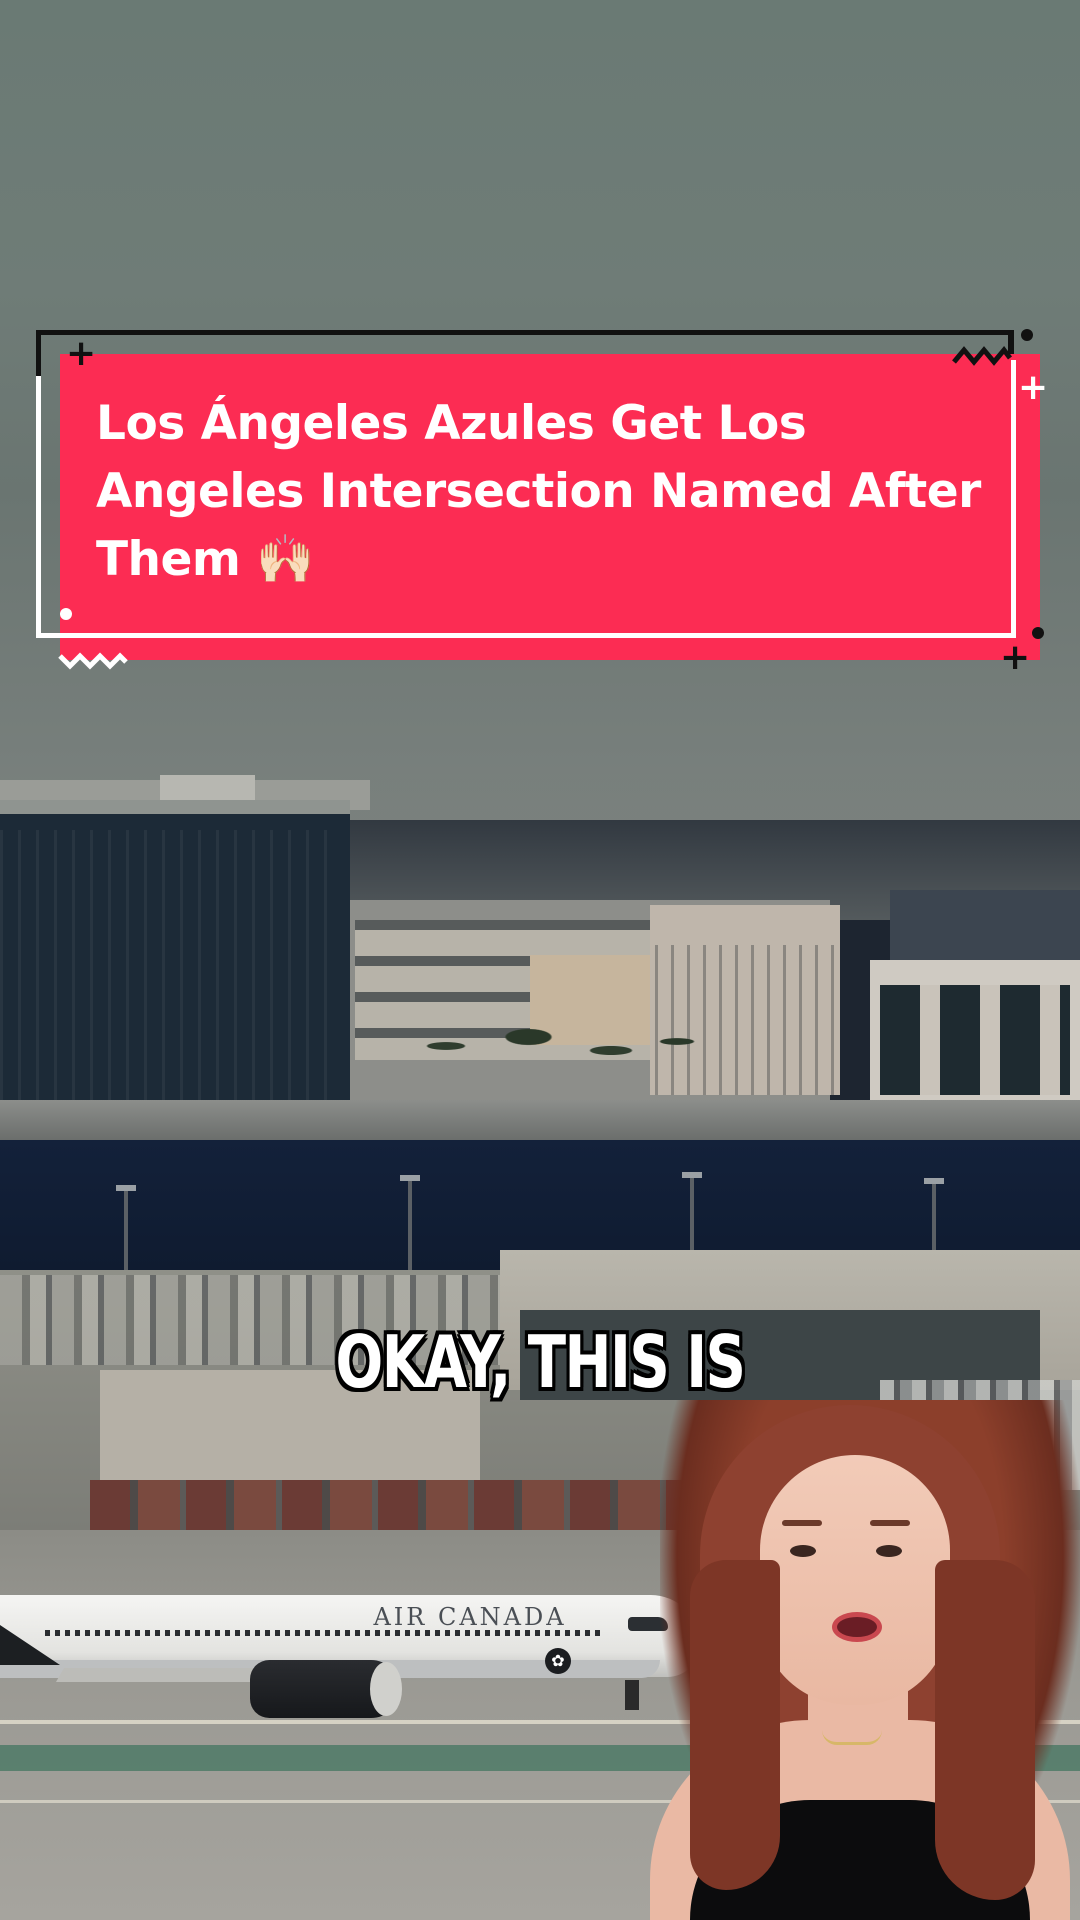 Image resolution: width=1080 pixels, height=1920 pixels. What do you see at coordinates (975, 1040) in the screenshot?
I see `right-building-b-windows` at bounding box center [975, 1040].